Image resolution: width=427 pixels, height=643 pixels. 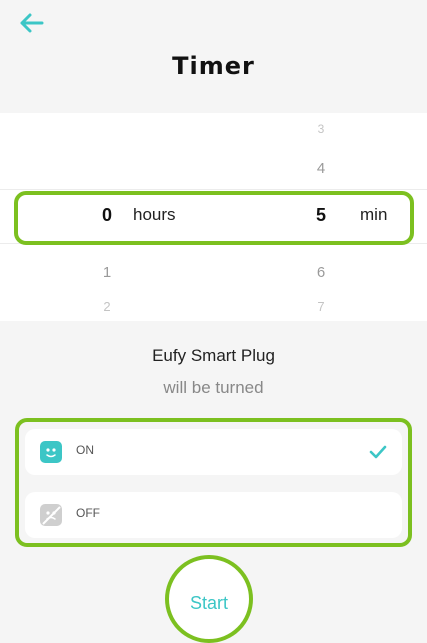 I want to click on device-subtitle: will be turned, so click(x=213, y=387).